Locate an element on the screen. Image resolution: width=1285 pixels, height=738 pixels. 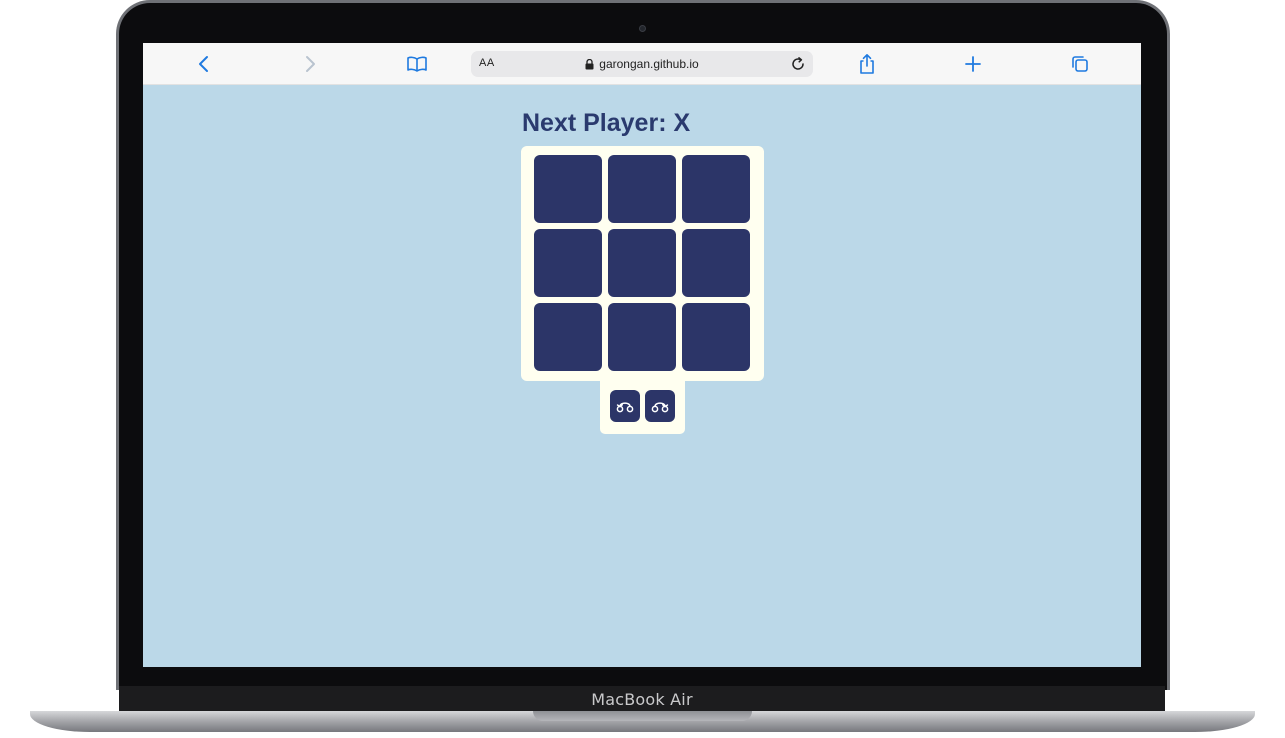
reload-button is located at coordinates (798, 64).